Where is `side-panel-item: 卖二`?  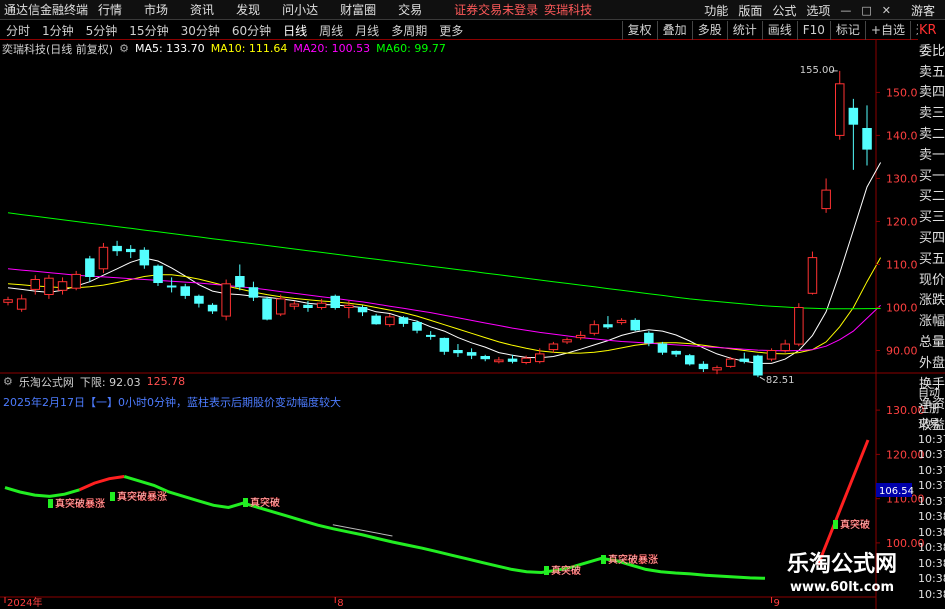 side-panel-item: 卖二 is located at coordinates (932, 134).